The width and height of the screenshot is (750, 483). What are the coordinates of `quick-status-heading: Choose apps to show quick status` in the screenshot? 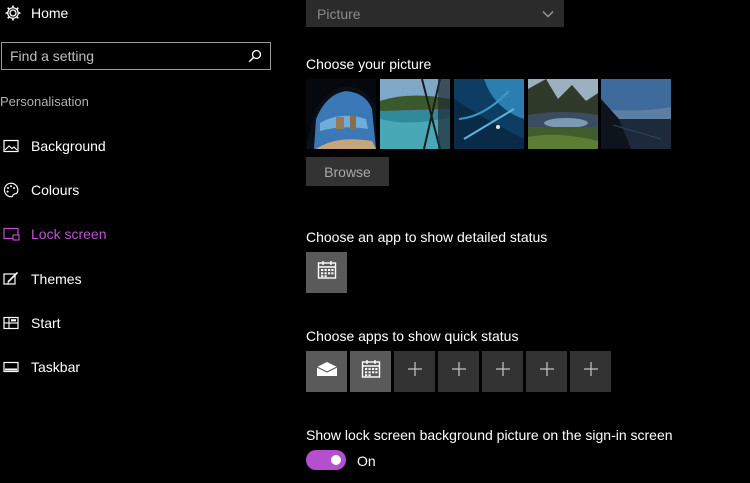 It's located at (412, 336).